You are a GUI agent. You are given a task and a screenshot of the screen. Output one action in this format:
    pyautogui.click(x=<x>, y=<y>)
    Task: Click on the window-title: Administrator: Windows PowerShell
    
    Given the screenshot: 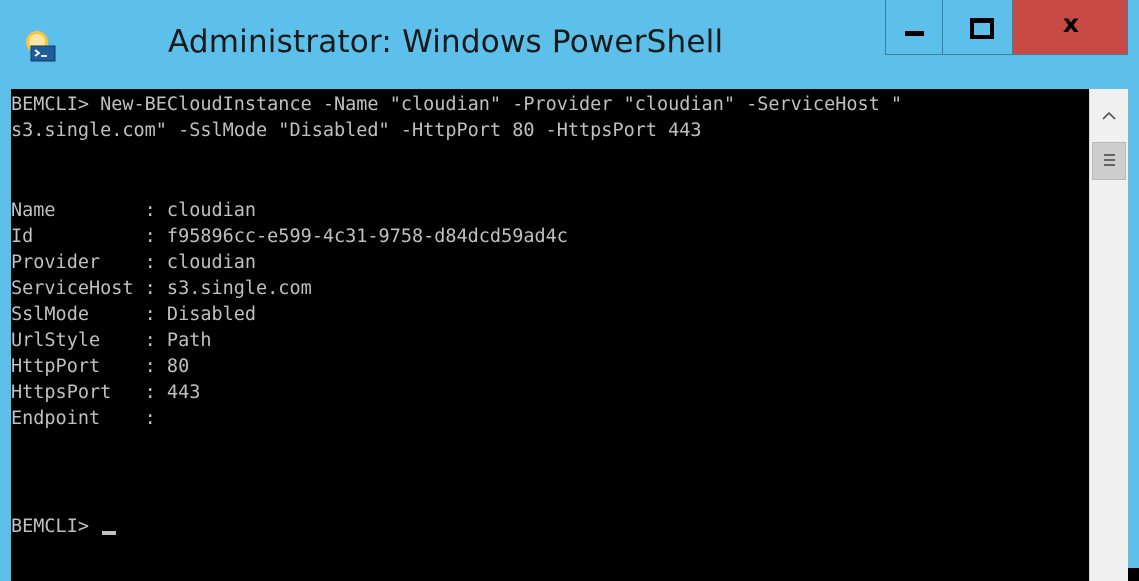 What is the action you would take?
    pyautogui.click(x=446, y=42)
    